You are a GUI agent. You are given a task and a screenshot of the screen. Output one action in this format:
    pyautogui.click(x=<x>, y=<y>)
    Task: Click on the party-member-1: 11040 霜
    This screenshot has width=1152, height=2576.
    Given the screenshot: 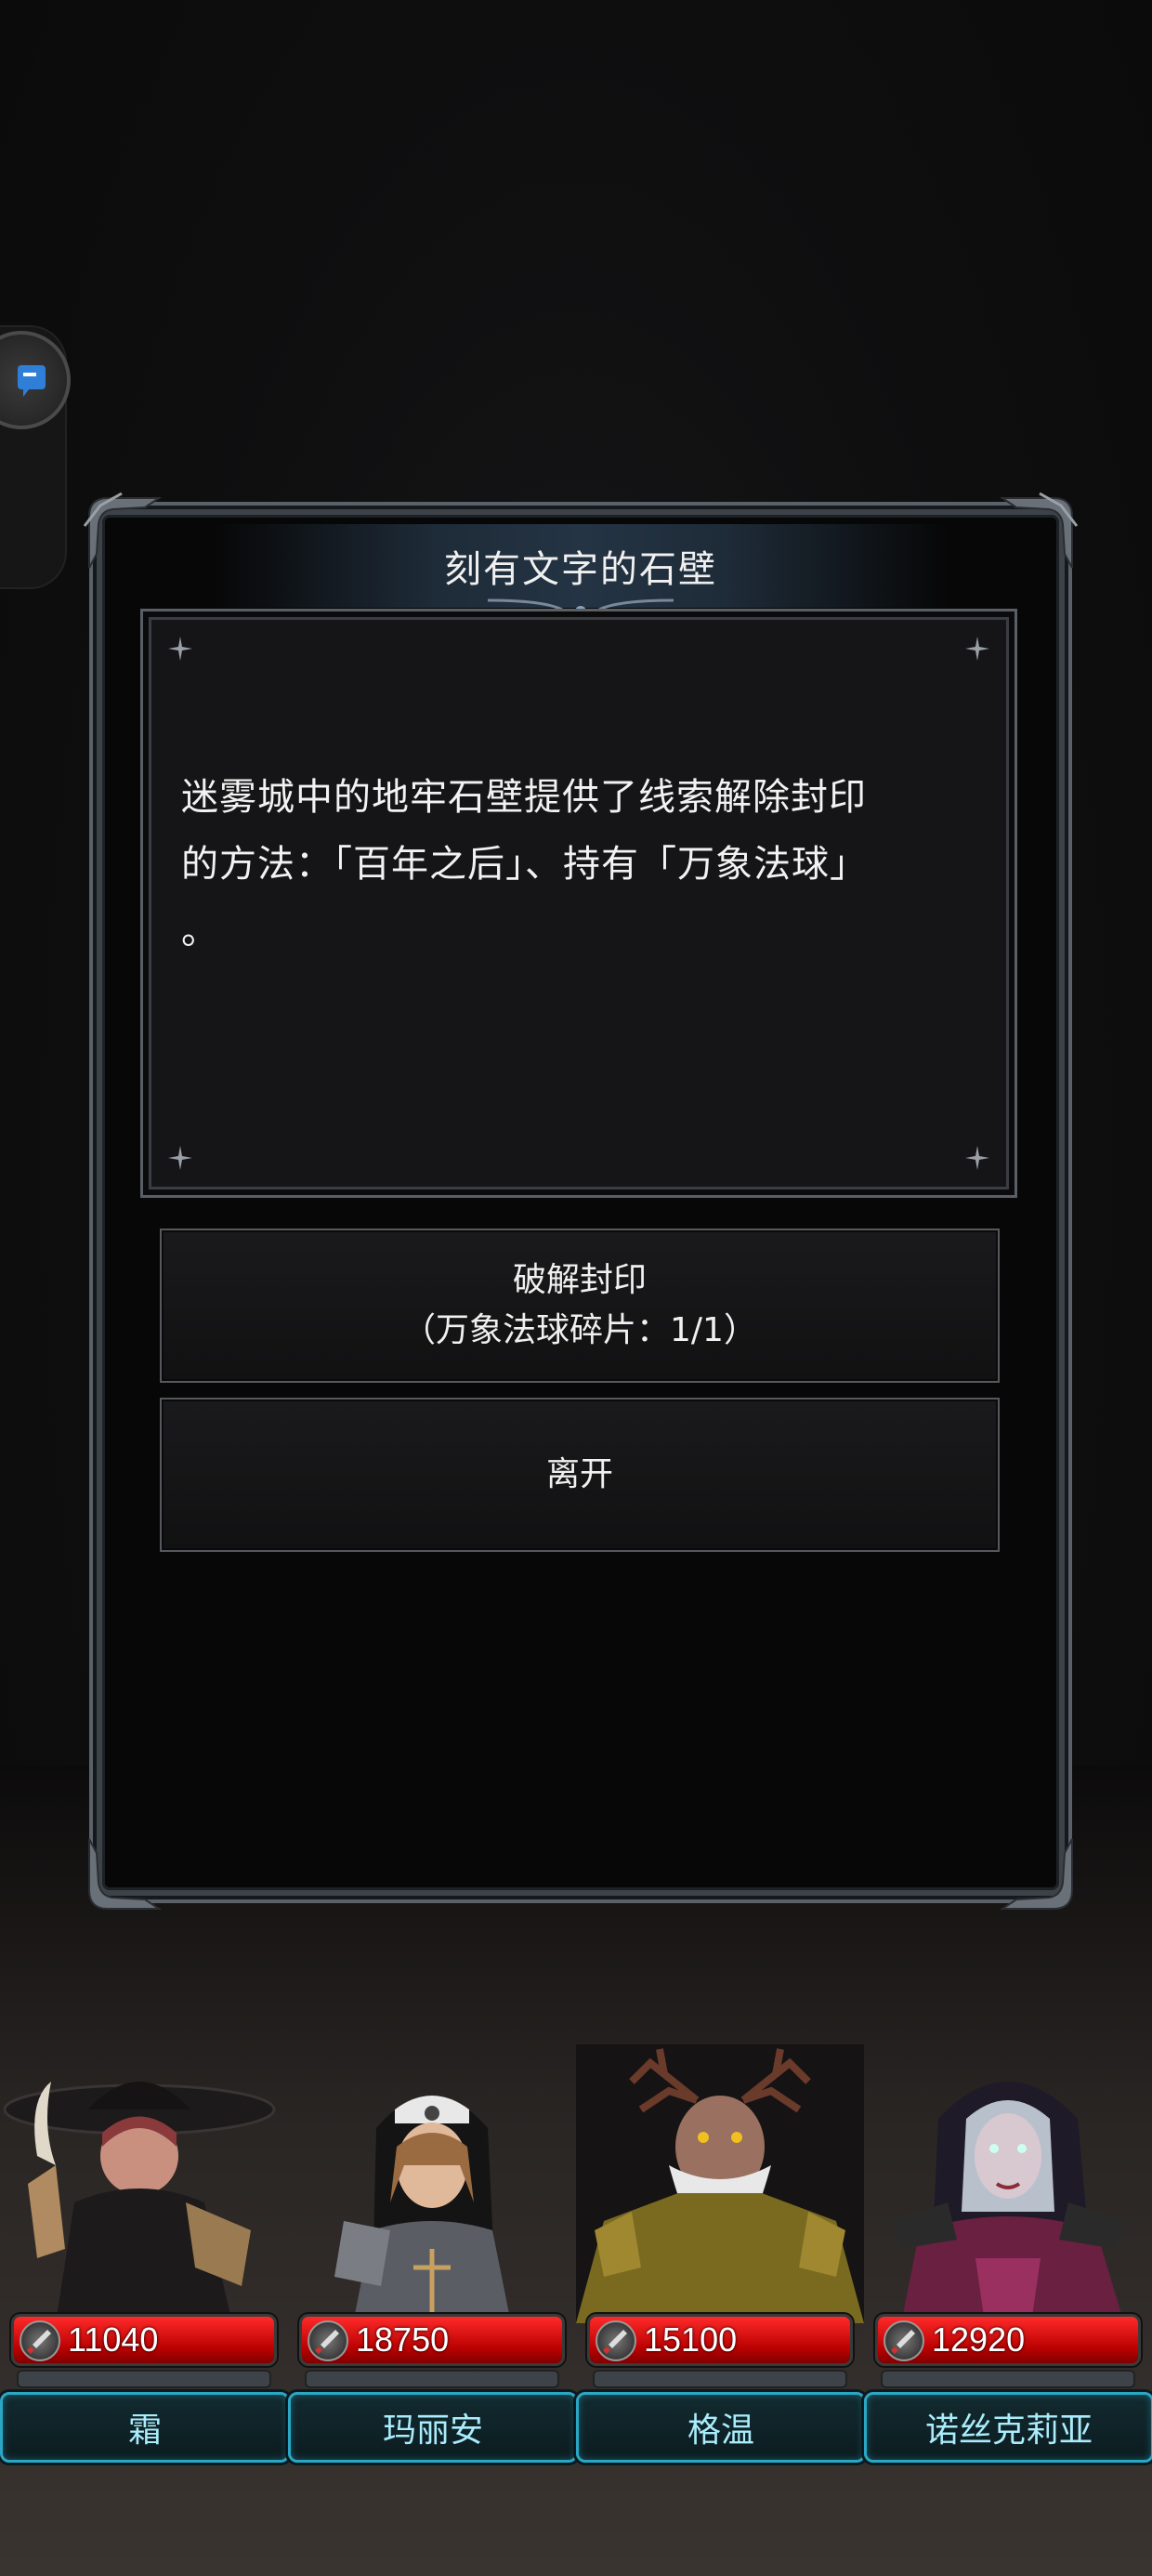 What is the action you would take?
    pyautogui.click(x=145, y=2253)
    